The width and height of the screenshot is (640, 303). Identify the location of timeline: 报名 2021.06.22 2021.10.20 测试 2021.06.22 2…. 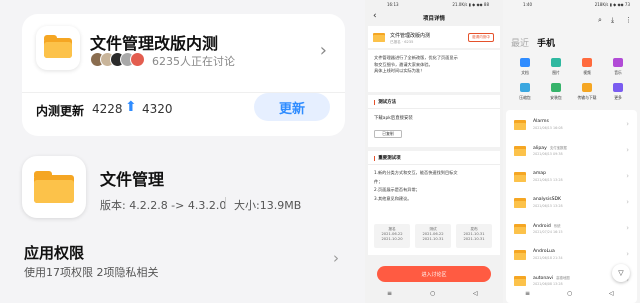
(434, 236).